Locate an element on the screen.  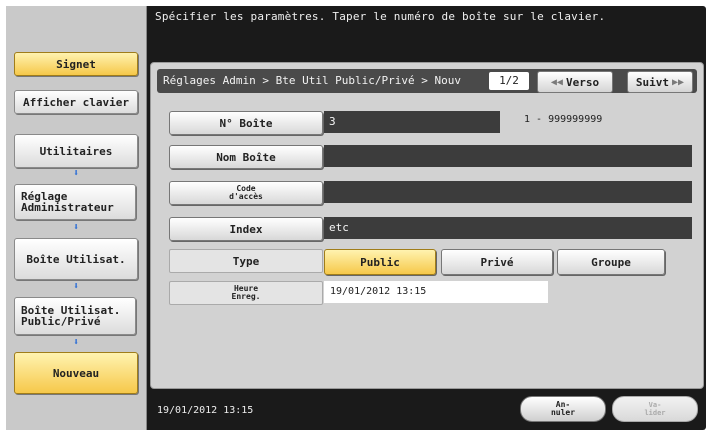
box-name-button: Nom Boîte is located at coordinates (246, 157).